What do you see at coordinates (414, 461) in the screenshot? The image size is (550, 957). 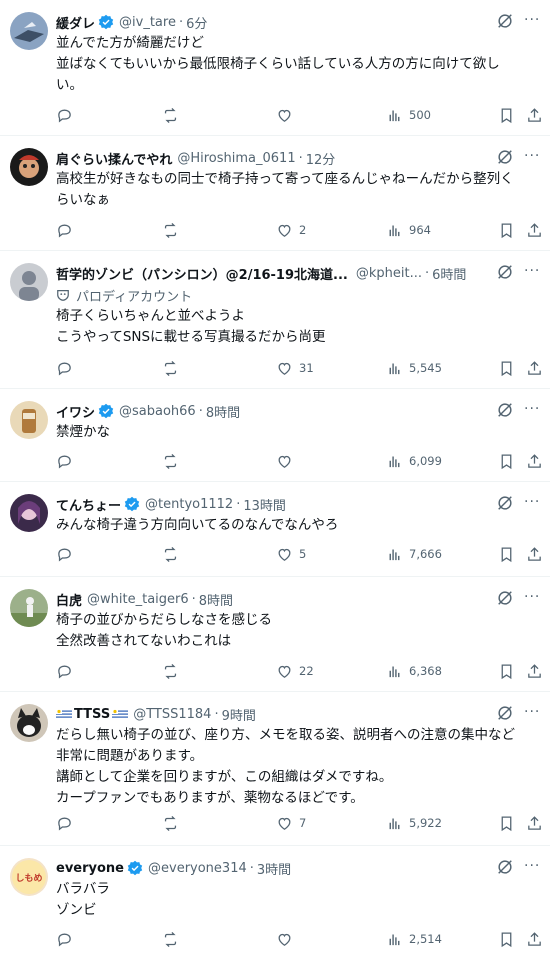 I see `views-button: 6,099` at bounding box center [414, 461].